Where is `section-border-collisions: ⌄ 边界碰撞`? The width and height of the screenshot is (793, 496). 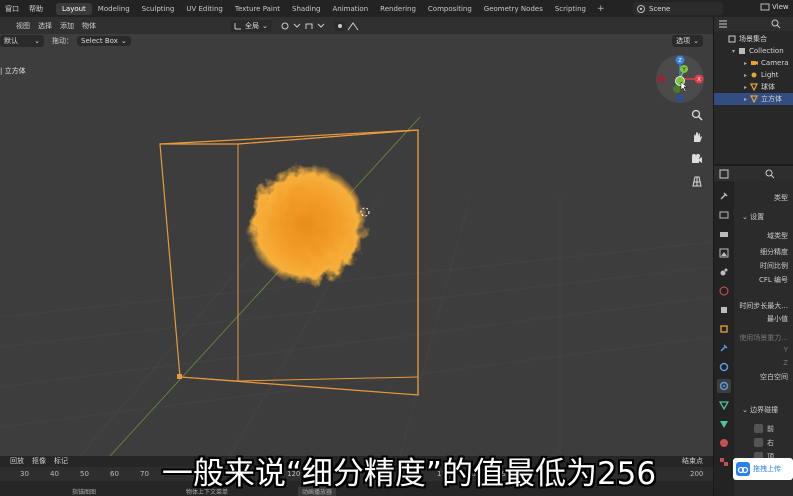 section-border-collisions: ⌄ 边界碰撞 is located at coordinates (760, 410).